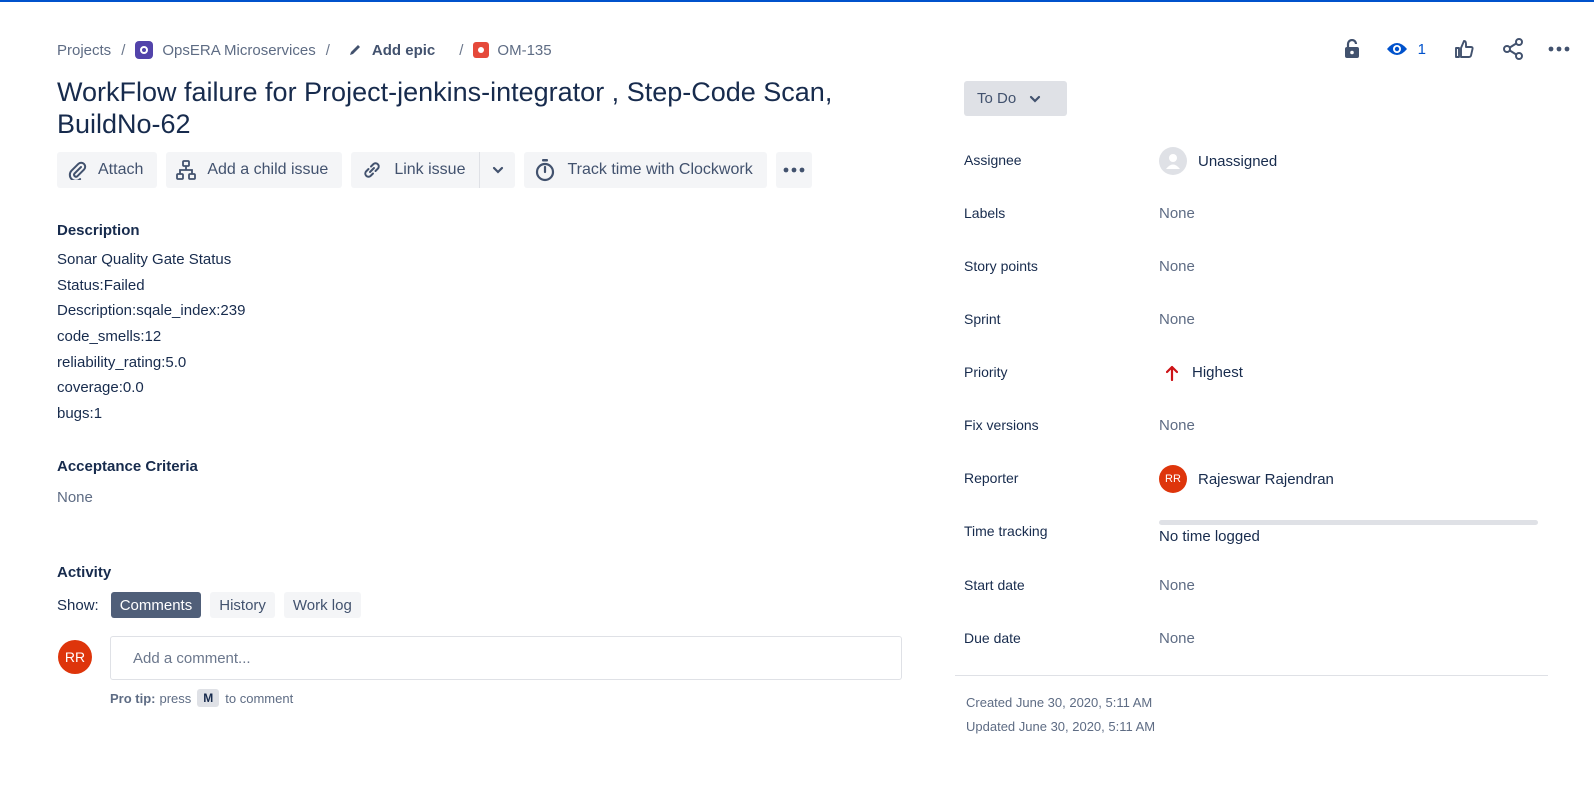 Image resolution: width=1594 pixels, height=808 pixels. What do you see at coordinates (545, 170) in the screenshot?
I see `stopwatch-icon` at bounding box center [545, 170].